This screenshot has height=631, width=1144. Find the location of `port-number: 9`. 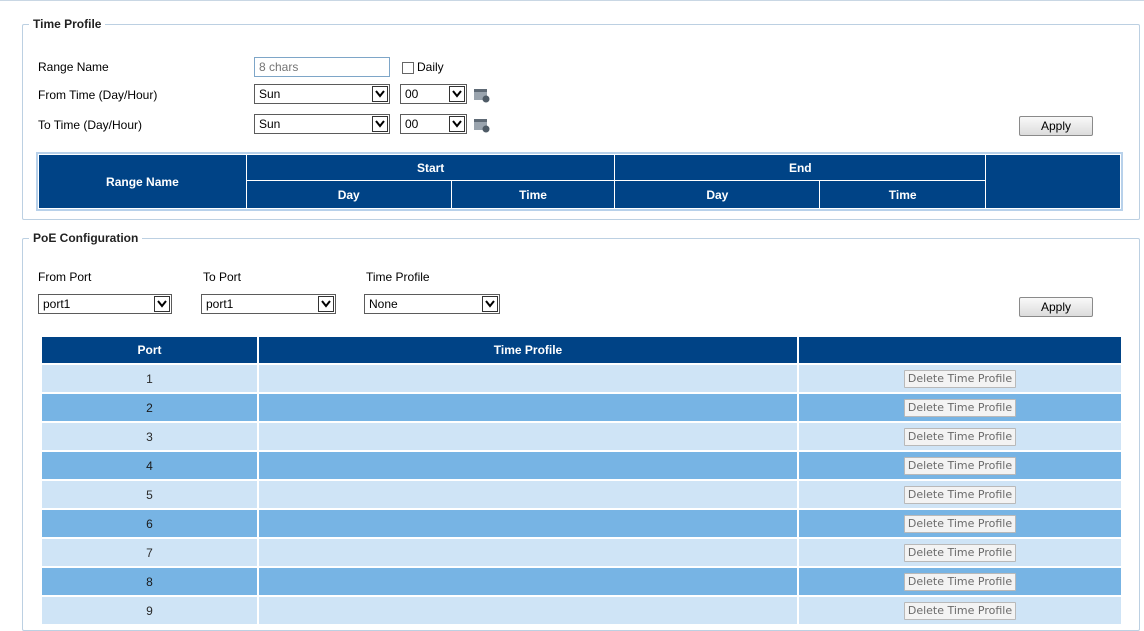

port-number: 9 is located at coordinates (149, 610).